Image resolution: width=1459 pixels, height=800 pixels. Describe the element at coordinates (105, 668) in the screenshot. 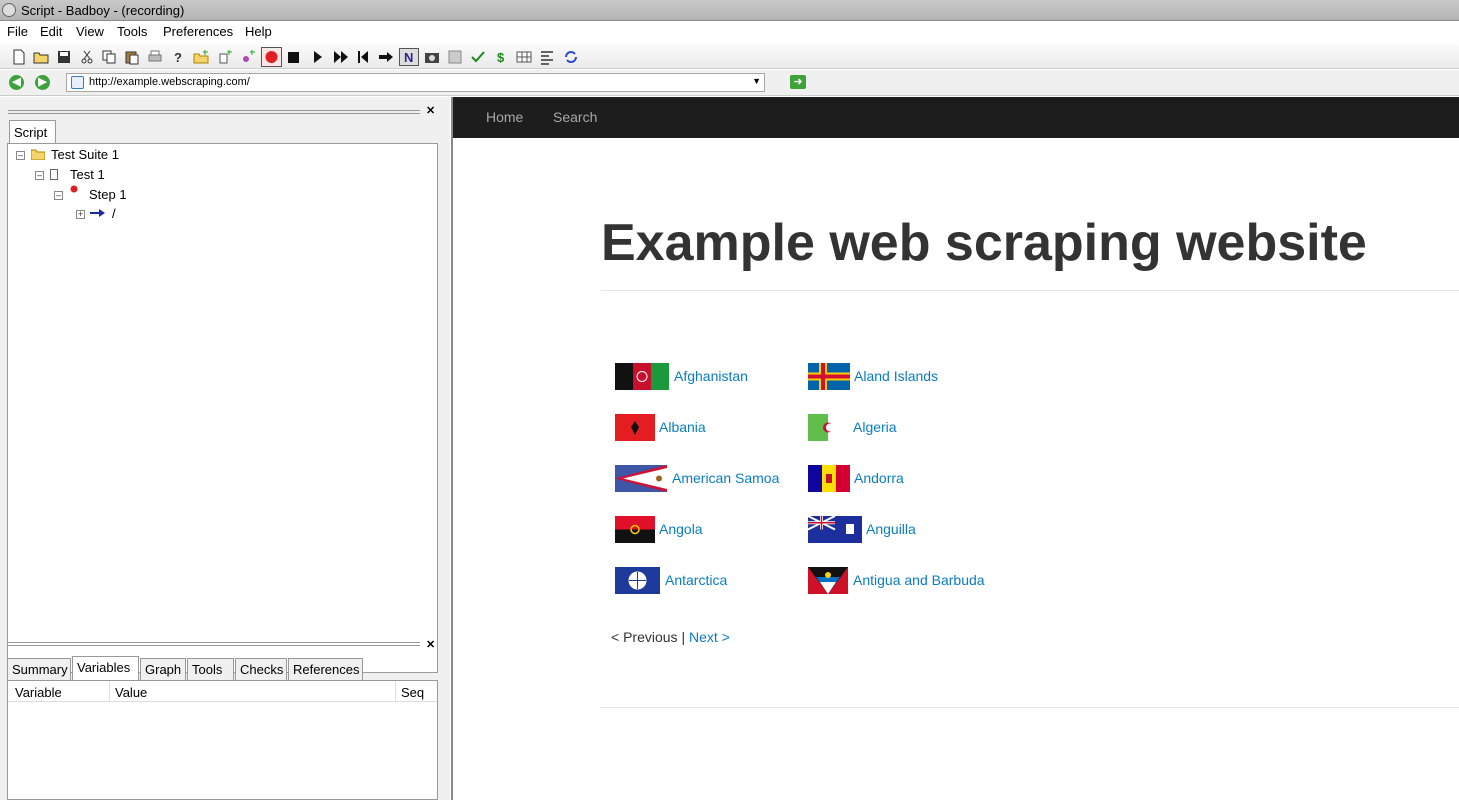

I see `tab-variables: Variables` at that location.